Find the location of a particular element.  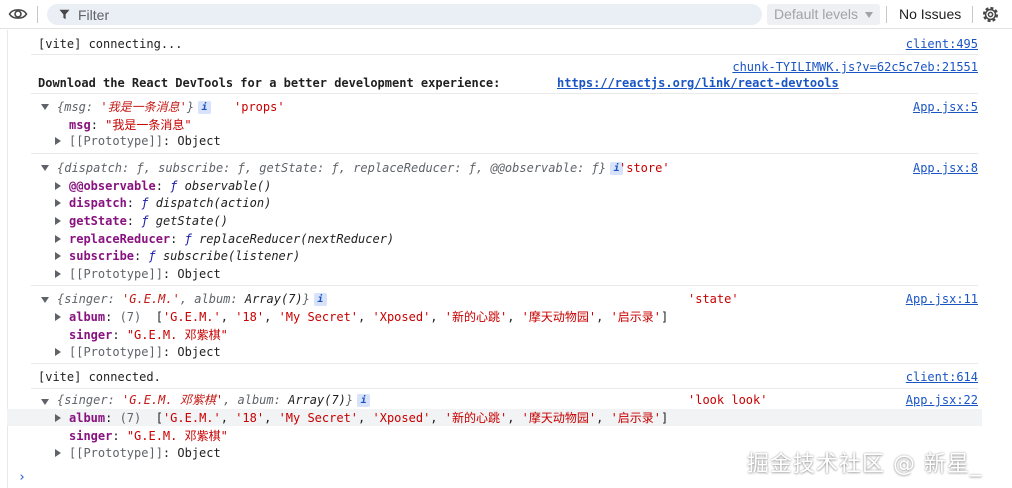

source-link: chunk-TYILIMWK.js?v=62c5c7eb:21551 is located at coordinates (855, 67).